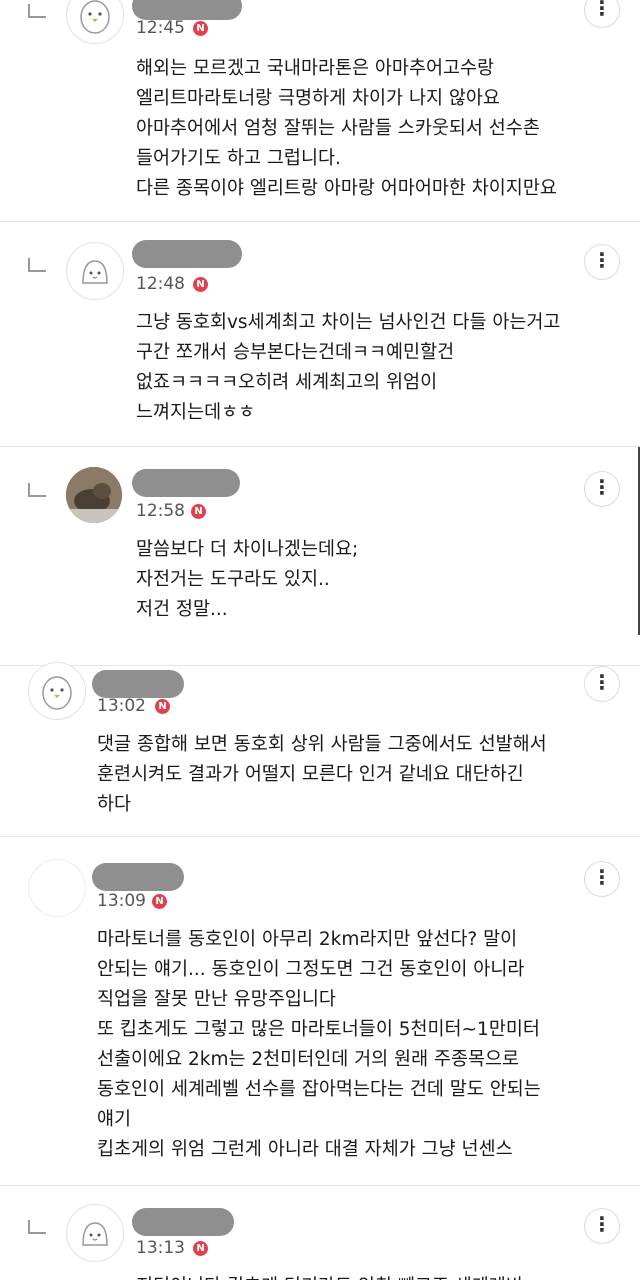 The height and width of the screenshot is (1280, 640). I want to click on comment-time: 13:02, so click(121, 706).